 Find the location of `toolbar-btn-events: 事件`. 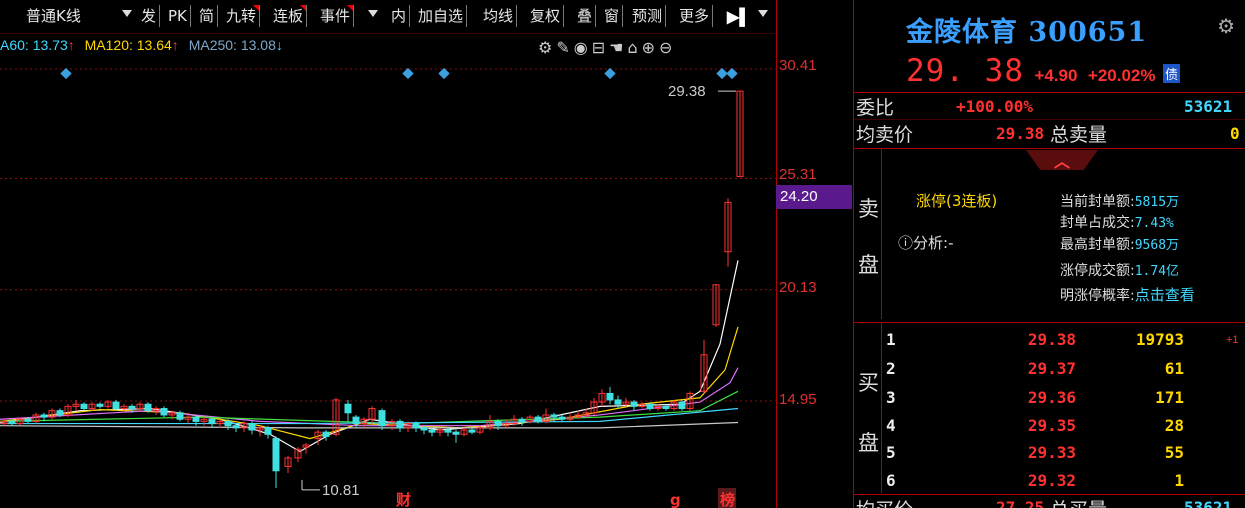

toolbar-btn-events: 事件 is located at coordinates (336, 16).